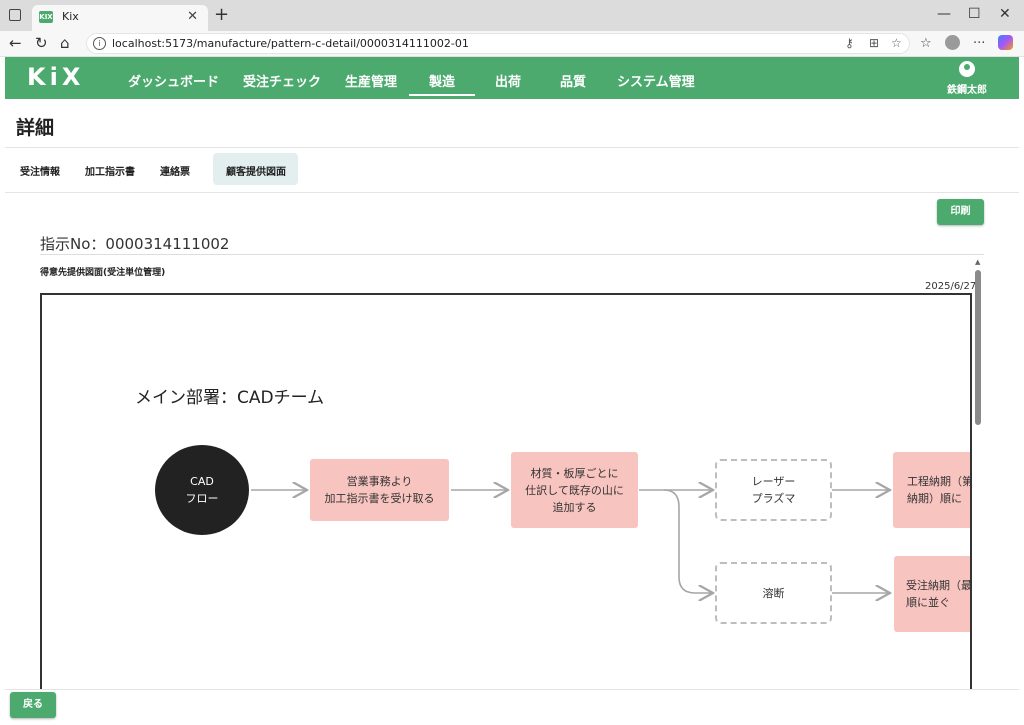 The image size is (1024, 725). What do you see at coordinates (944, 14) in the screenshot?
I see `minimize-icon: —` at bounding box center [944, 14].